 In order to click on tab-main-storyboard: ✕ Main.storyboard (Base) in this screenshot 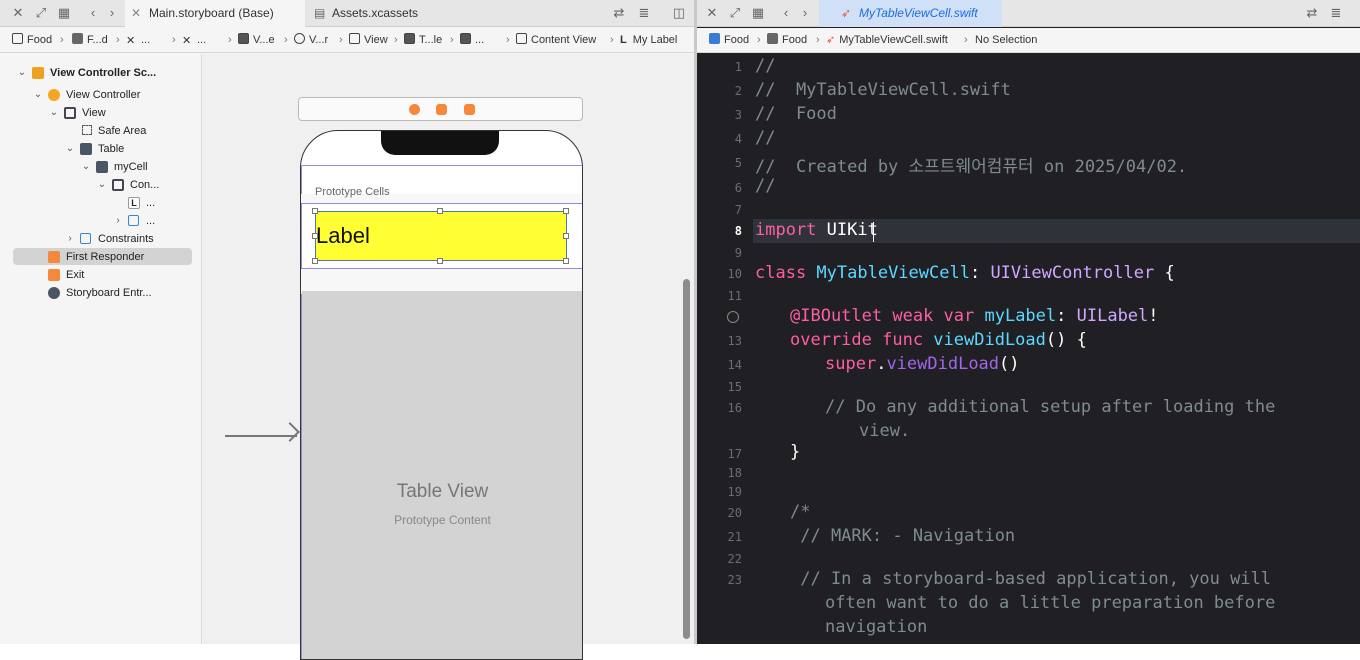, I will do `click(215, 13)`.